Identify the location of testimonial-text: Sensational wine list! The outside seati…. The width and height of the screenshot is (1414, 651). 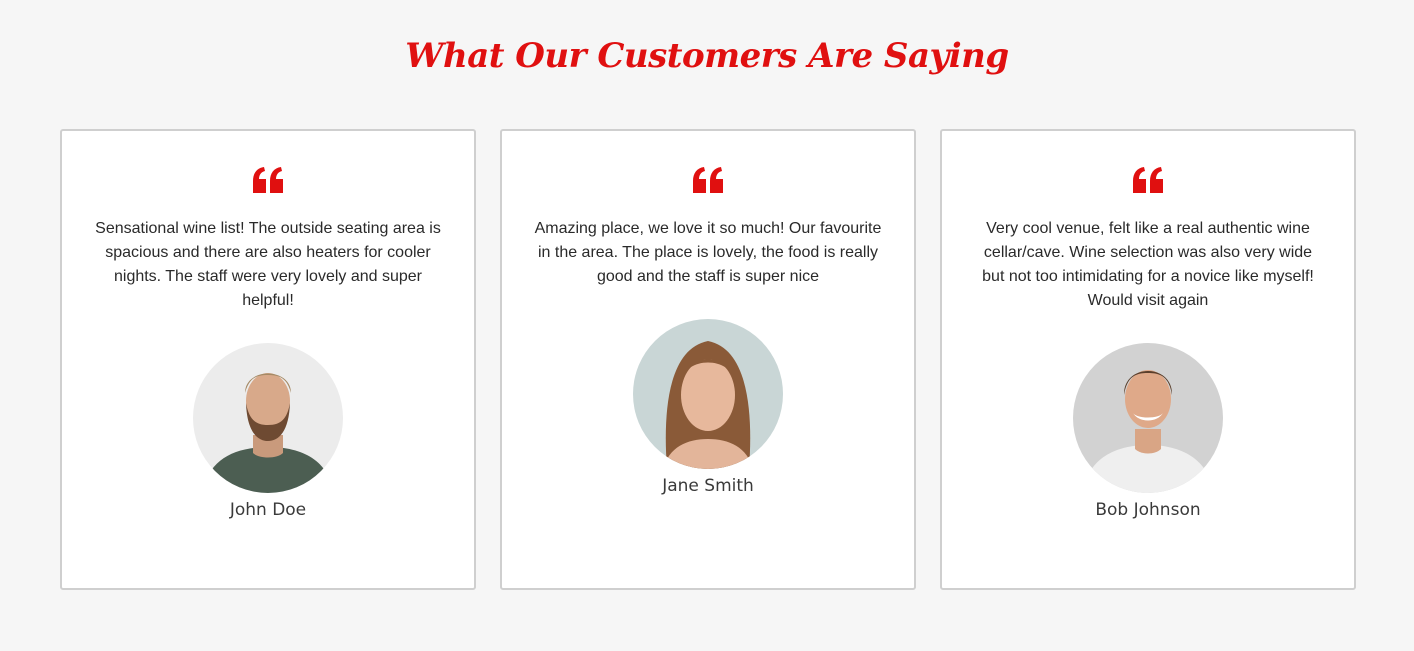
(268, 264).